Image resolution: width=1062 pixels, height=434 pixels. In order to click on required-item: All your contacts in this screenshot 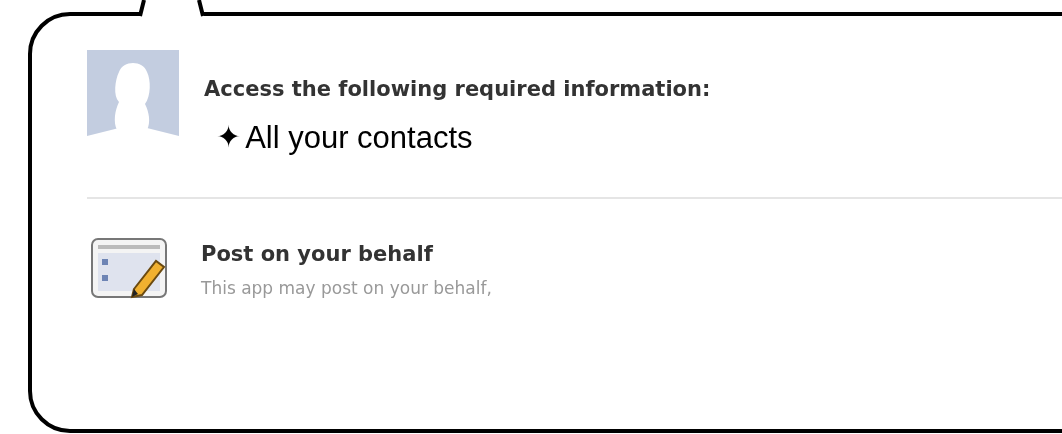, I will do `click(359, 137)`.